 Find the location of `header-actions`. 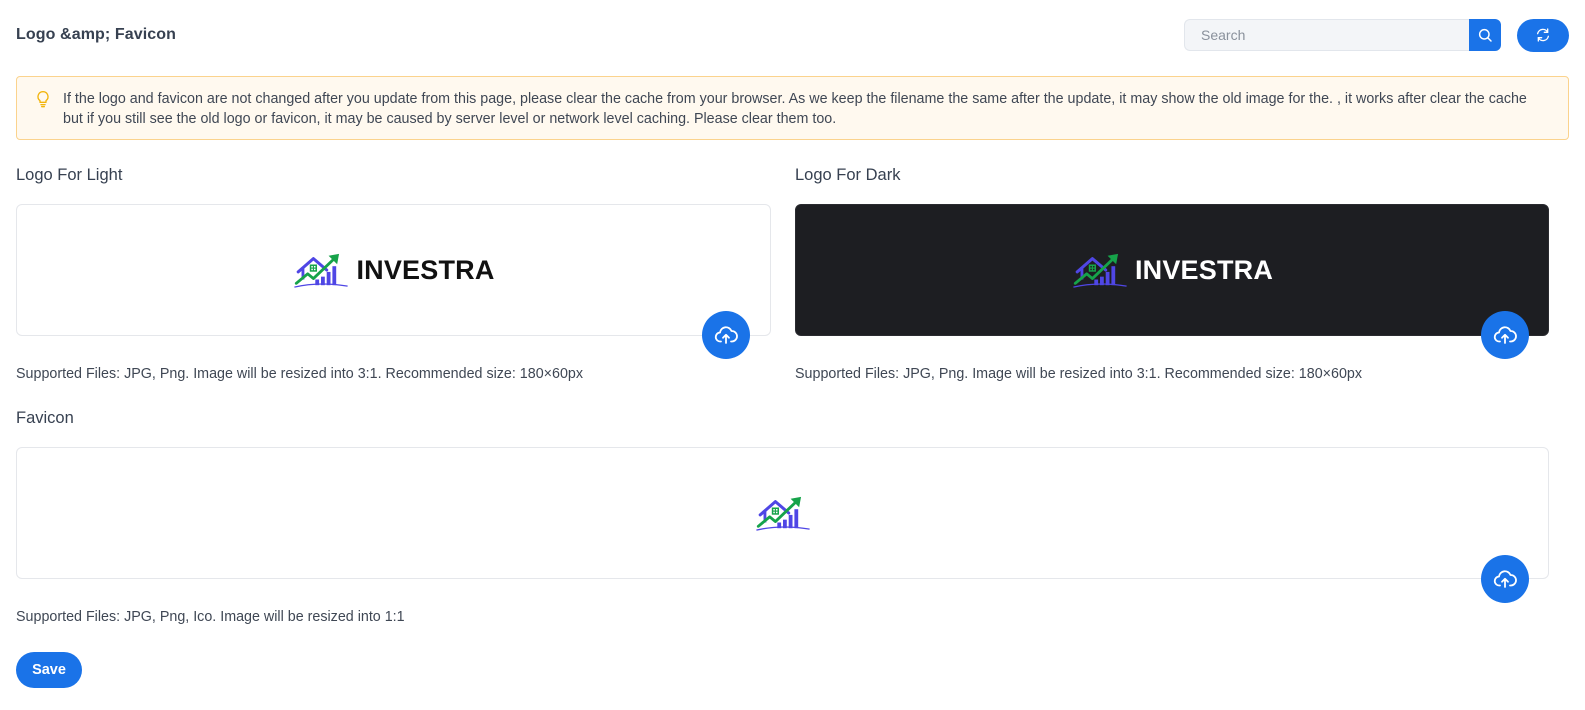

header-actions is located at coordinates (1376, 35).